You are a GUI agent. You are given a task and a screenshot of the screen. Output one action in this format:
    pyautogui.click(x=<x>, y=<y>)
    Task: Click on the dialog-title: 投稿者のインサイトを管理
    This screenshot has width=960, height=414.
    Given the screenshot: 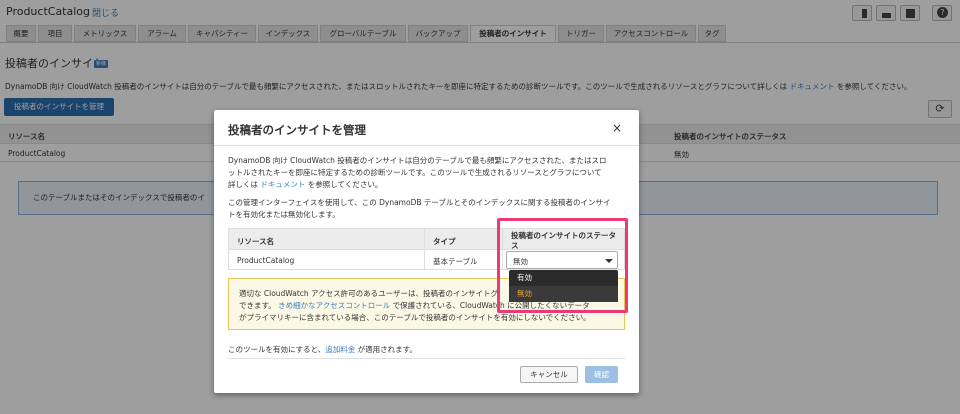 What is the action you would take?
    pyautogui.click(x=297, y=130)
    